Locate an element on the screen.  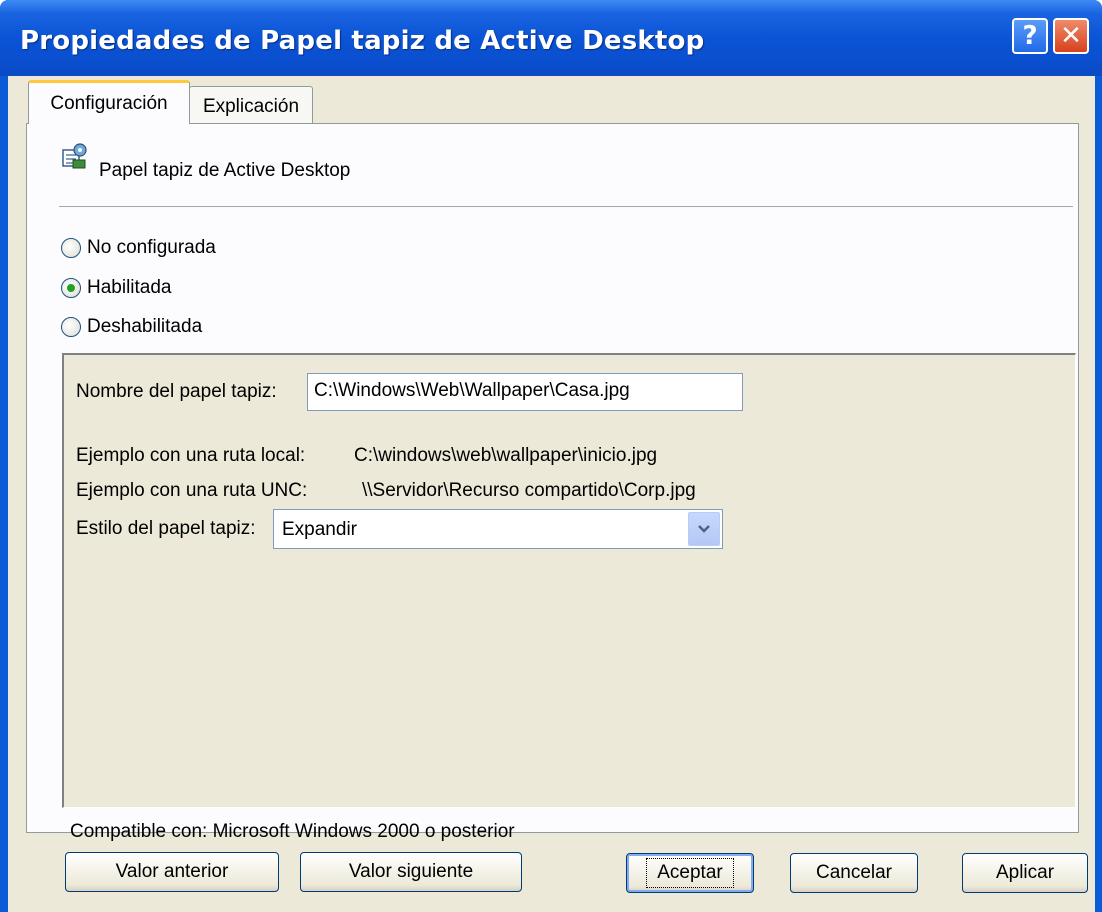
previous-setting-button: Valor anterior is located at coordinates (172, 872).